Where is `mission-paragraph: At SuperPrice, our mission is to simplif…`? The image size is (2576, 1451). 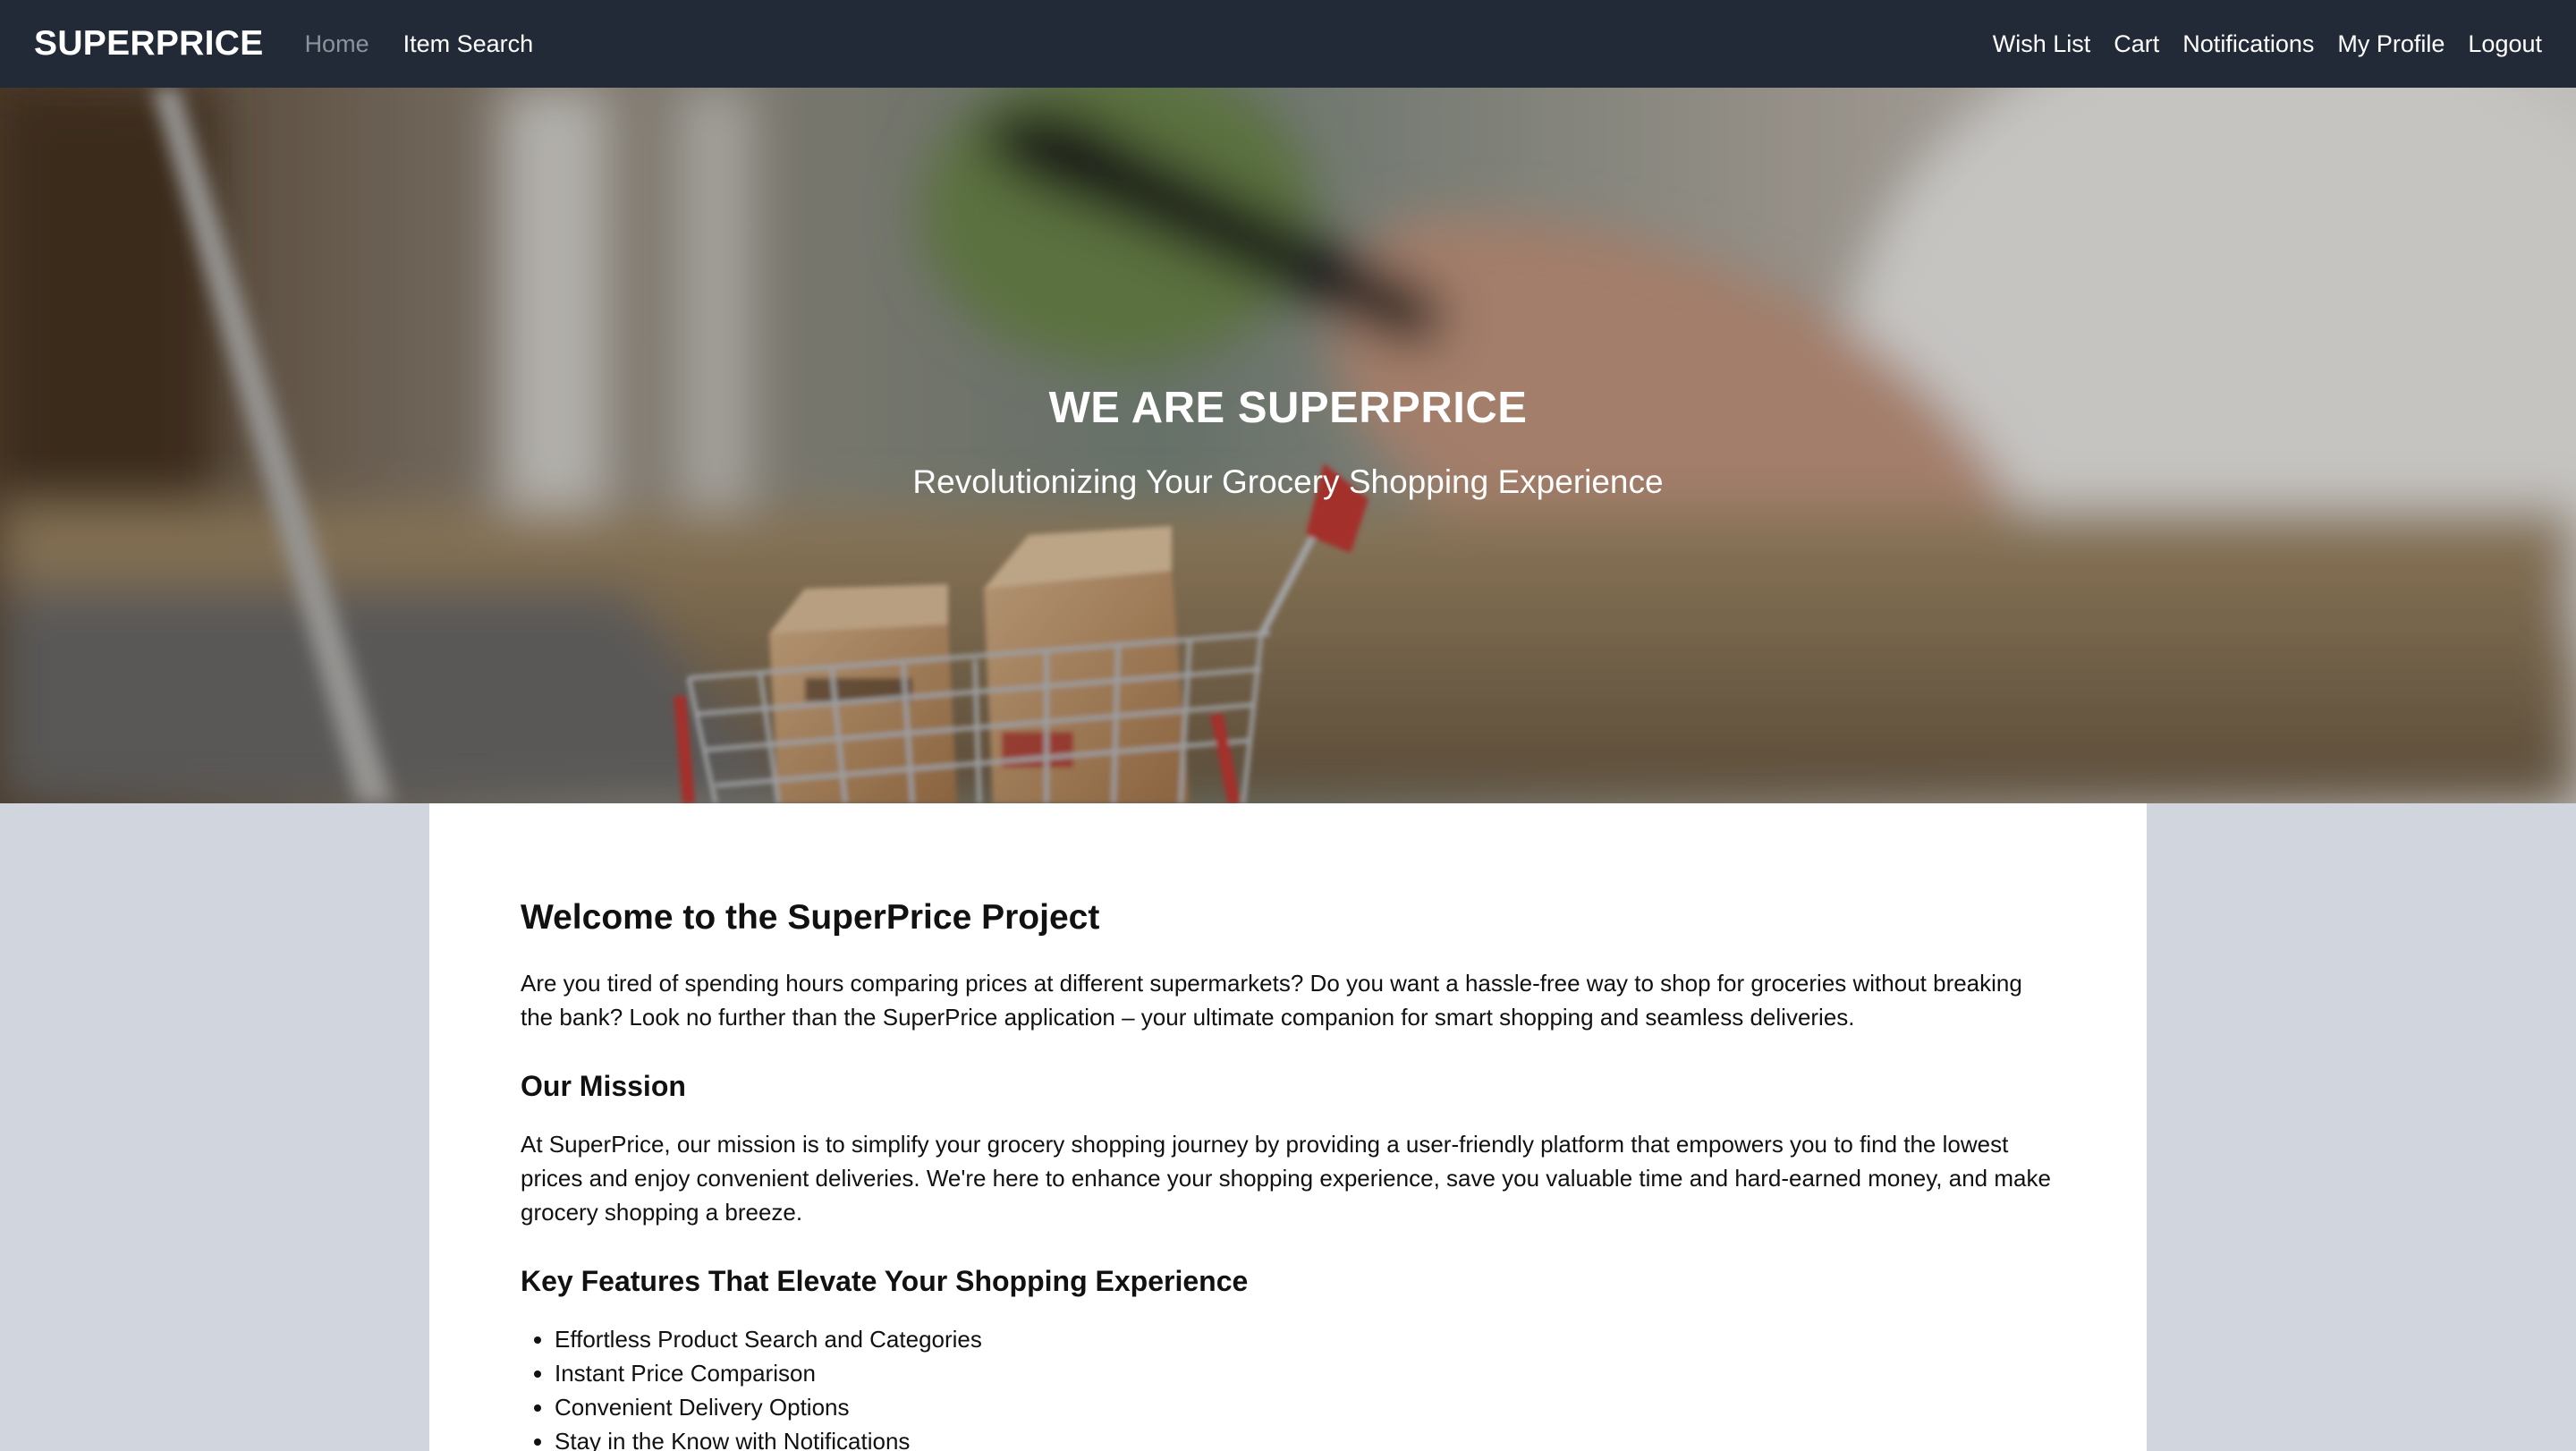
mission-paragraph: At SuperPrice, our mission is to simplif… is located at coordinates (1286, 1178).